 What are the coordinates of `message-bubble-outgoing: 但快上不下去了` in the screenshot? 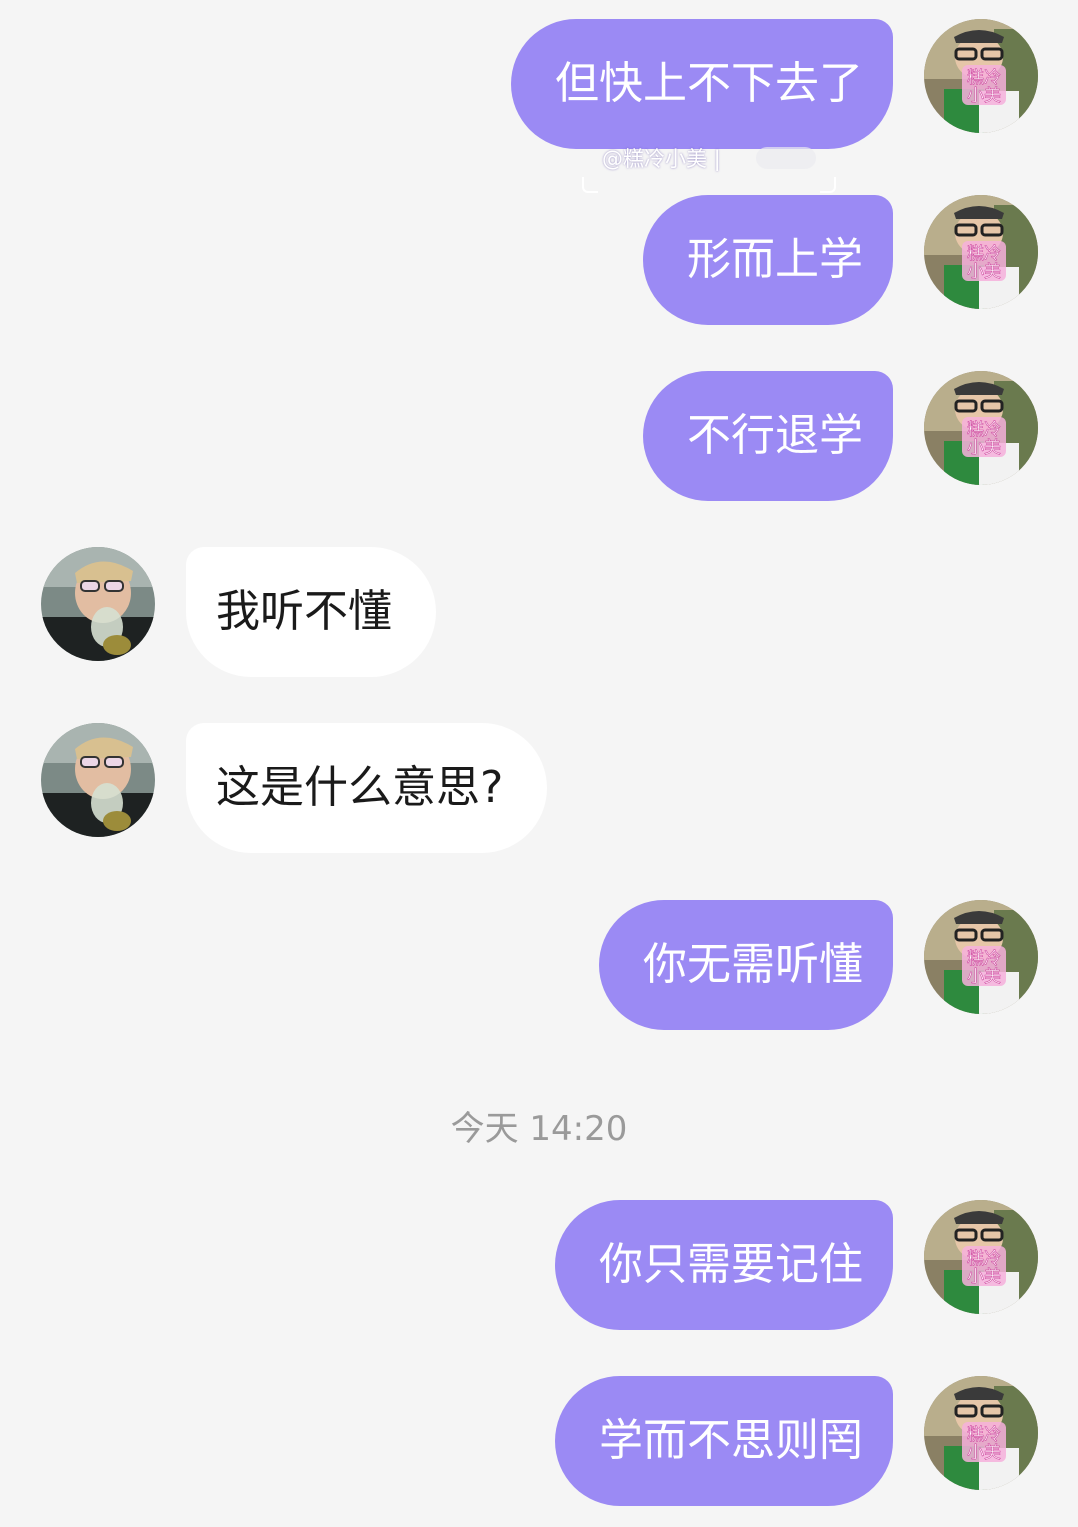 It's located at (702, 84).